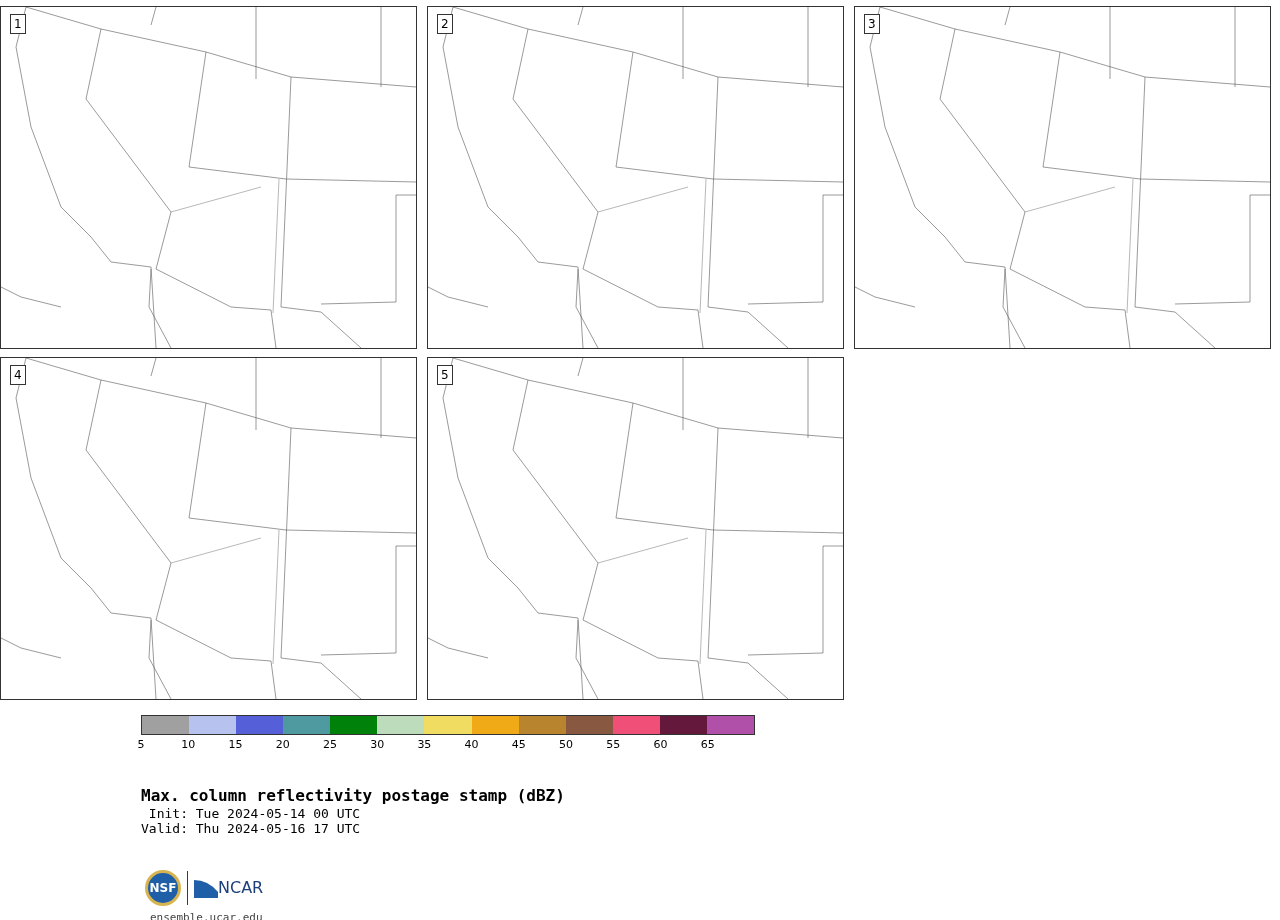  What do you see at coordinates (566, 745) in the screenshot?
I see `tick-label: 50` at bounding box center [566, 745].